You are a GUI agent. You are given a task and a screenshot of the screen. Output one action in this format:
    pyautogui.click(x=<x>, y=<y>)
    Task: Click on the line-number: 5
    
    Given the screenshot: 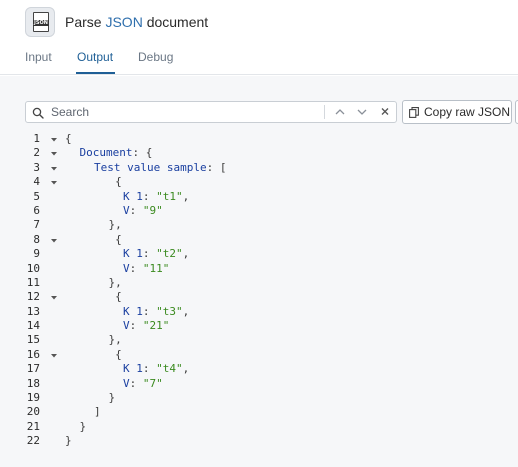 What is the action you would take?
    pyautogui.click(x=36, y=196)
    